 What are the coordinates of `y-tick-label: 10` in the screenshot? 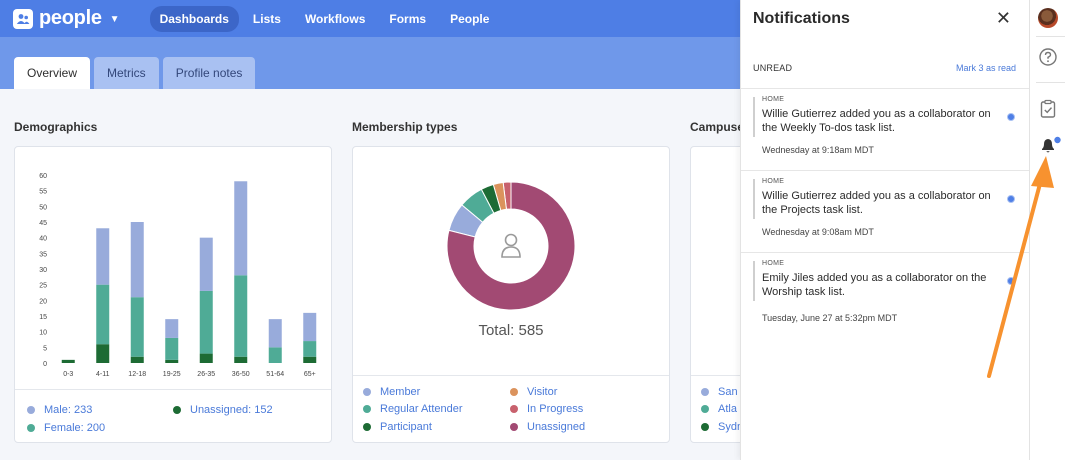 It's located at (43, 333).